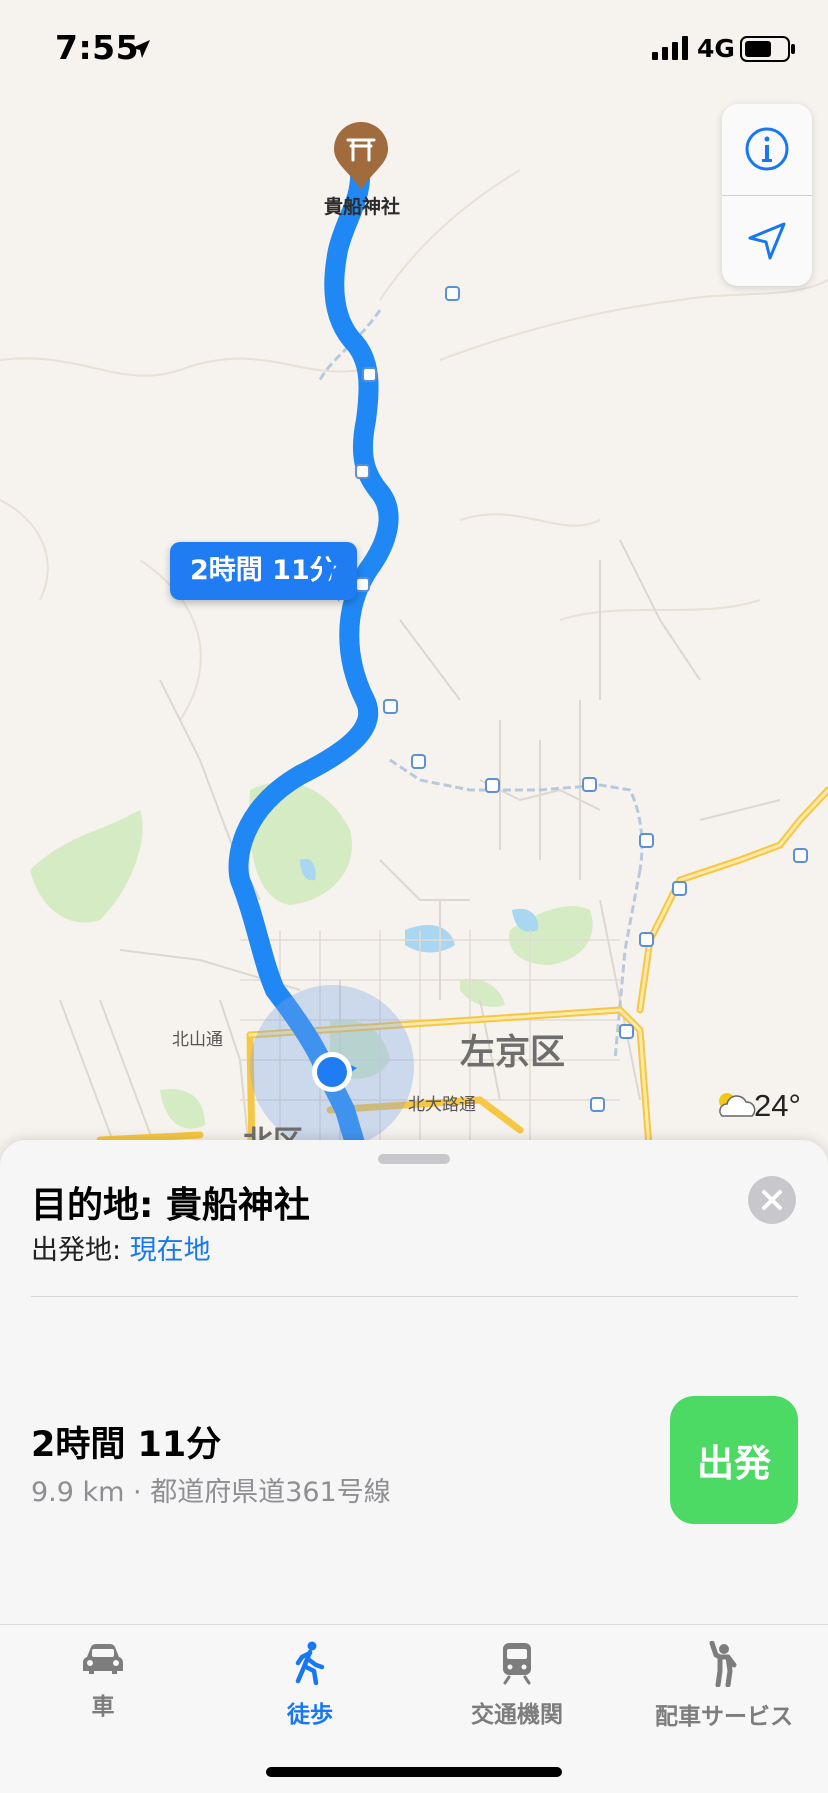 Image resolution: width=828 pixels, height=1793 pixels. Describe the element at coordinates (414, 1296) in the screenshot. I see `sheet-divider` at that location.